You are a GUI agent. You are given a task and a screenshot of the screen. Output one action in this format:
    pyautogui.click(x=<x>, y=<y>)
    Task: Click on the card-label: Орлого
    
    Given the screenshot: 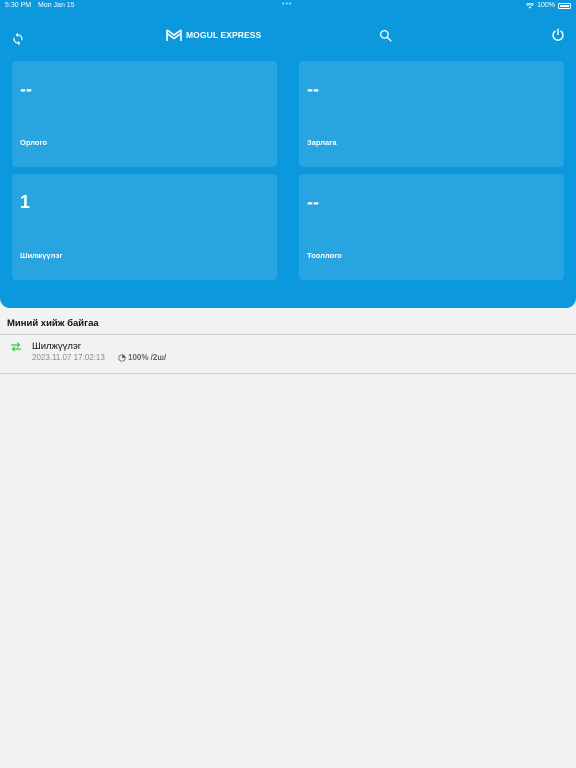 What is the action you would take?
    pyautogui.click(x=34, y=142)
    